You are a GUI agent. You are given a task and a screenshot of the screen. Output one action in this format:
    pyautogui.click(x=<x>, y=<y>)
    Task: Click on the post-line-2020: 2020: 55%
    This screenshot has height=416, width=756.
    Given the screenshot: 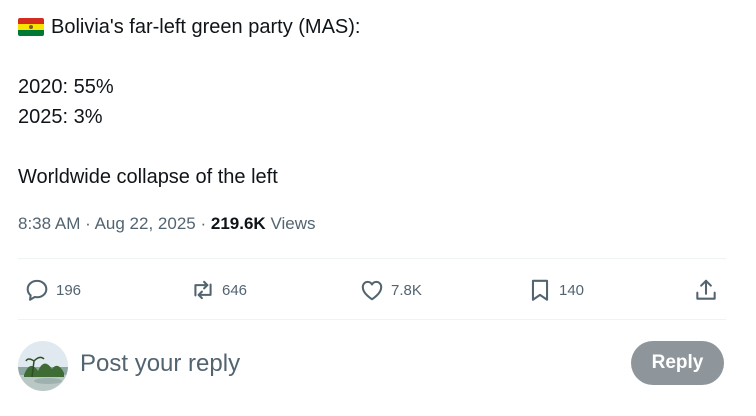 What is the action you would take?
    pyautogui.click(x=66, y=87)
    